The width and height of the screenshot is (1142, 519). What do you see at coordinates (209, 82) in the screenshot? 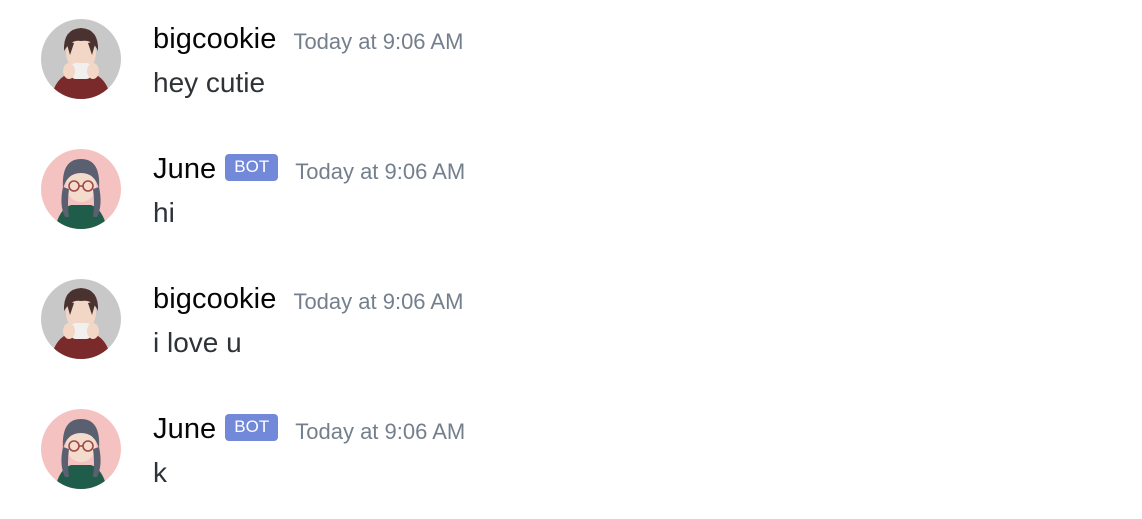
I see `message-content: hey cutie` at bounding box center [209, 82].